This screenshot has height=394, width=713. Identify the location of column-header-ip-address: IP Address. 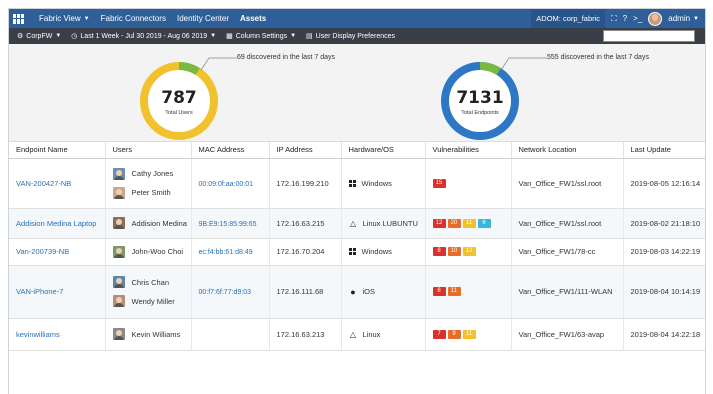
(305, 150).